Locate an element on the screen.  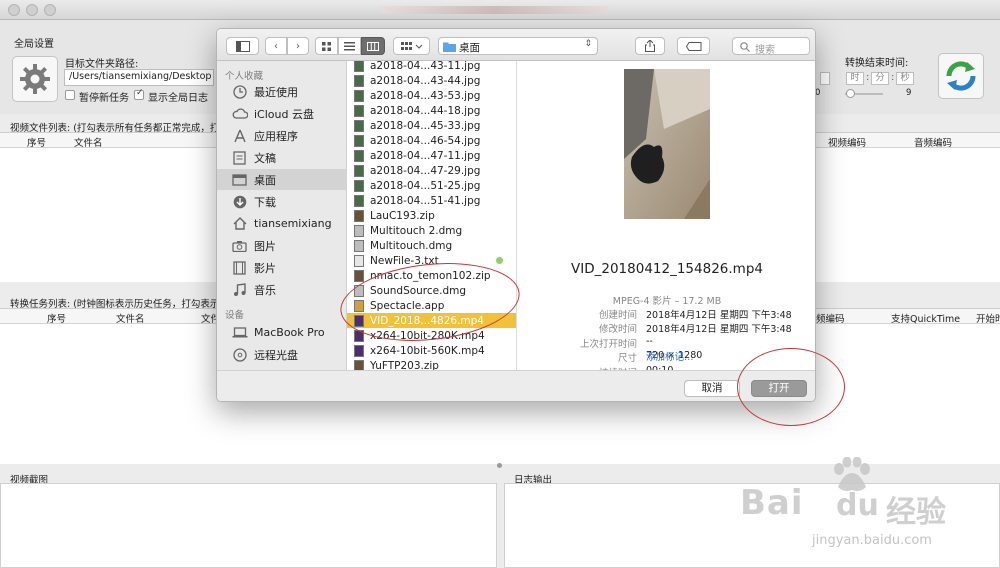
file-list-item: Multitouch 2.dmg is located at coordinates (431, 230).